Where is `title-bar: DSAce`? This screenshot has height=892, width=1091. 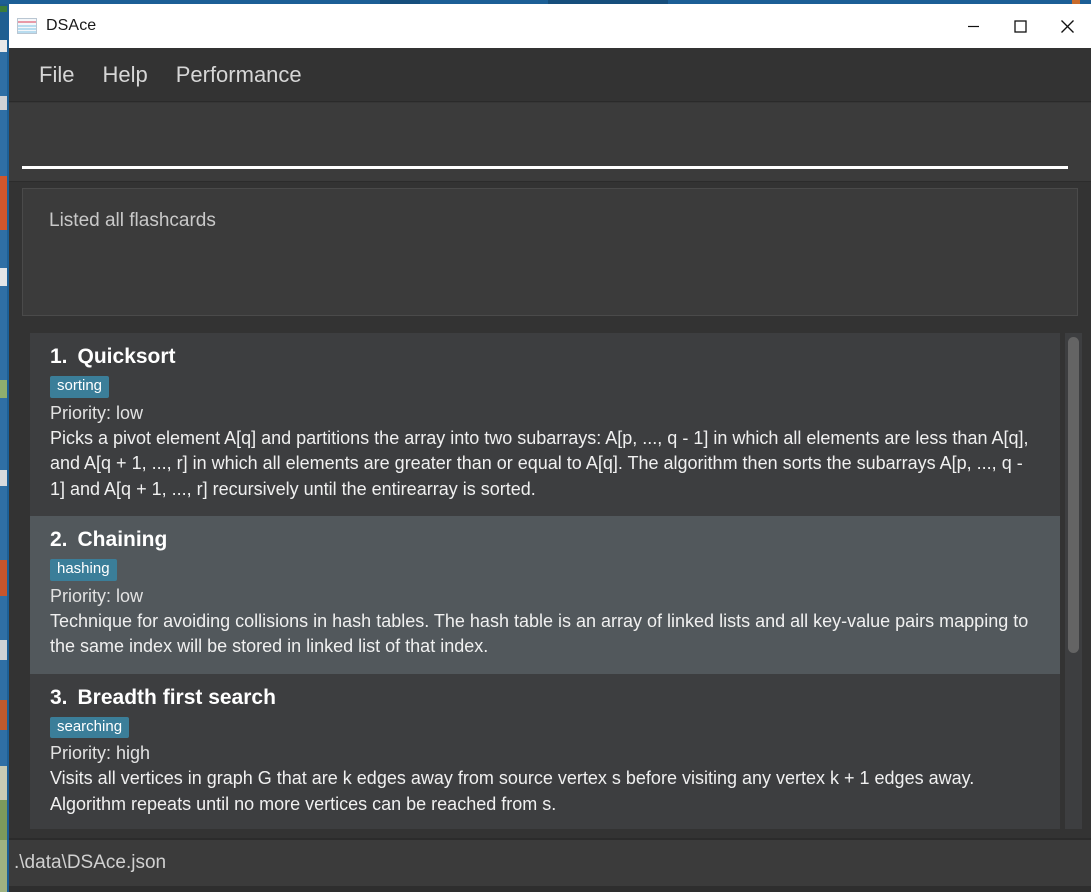
title-bar: DSAce is located at coordinates (550, 26).